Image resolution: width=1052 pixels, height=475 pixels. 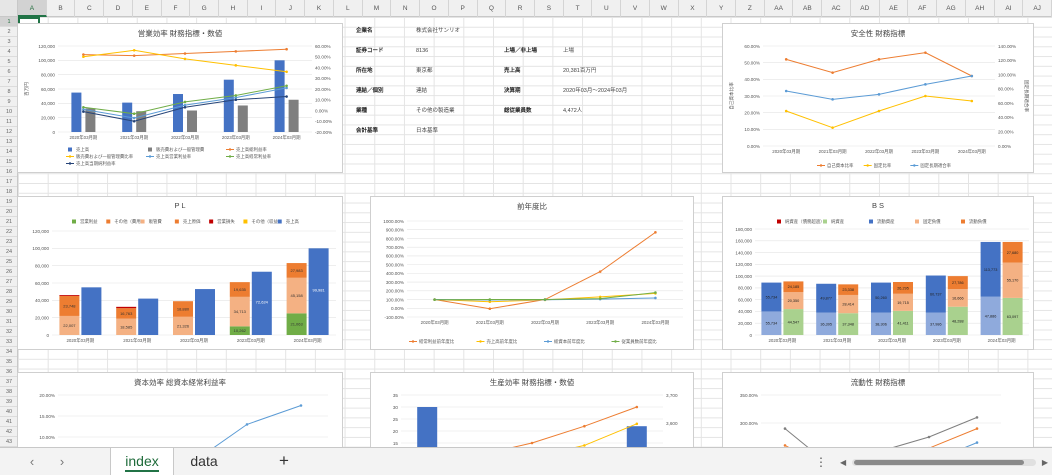 I want to click on row-header: 31, so click(x=8, y=322).